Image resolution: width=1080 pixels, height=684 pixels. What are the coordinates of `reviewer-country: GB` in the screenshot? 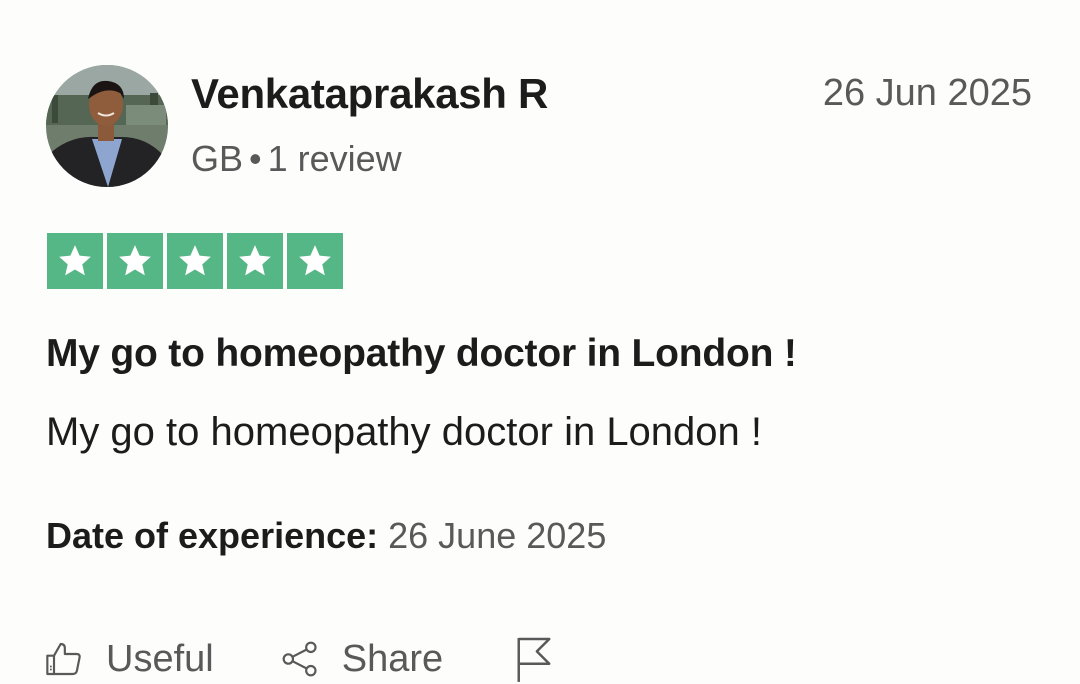 It's located at (217, 158).